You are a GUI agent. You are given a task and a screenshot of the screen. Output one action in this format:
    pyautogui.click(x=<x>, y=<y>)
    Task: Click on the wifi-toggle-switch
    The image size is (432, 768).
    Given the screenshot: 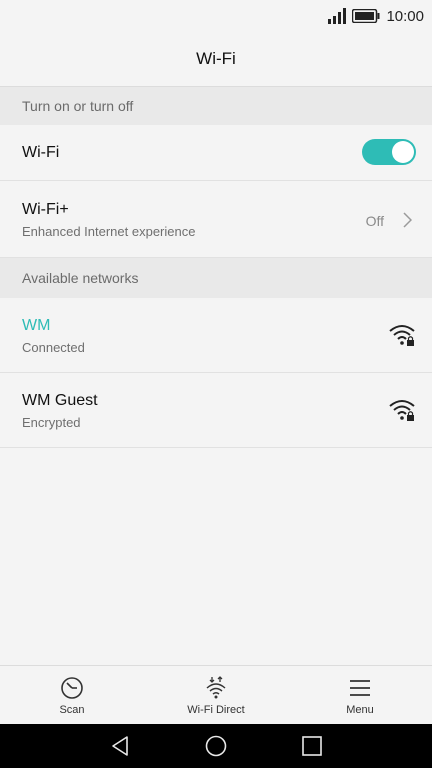 What is the action you would take?
    pyautogui.click(x=389, y=152)
    